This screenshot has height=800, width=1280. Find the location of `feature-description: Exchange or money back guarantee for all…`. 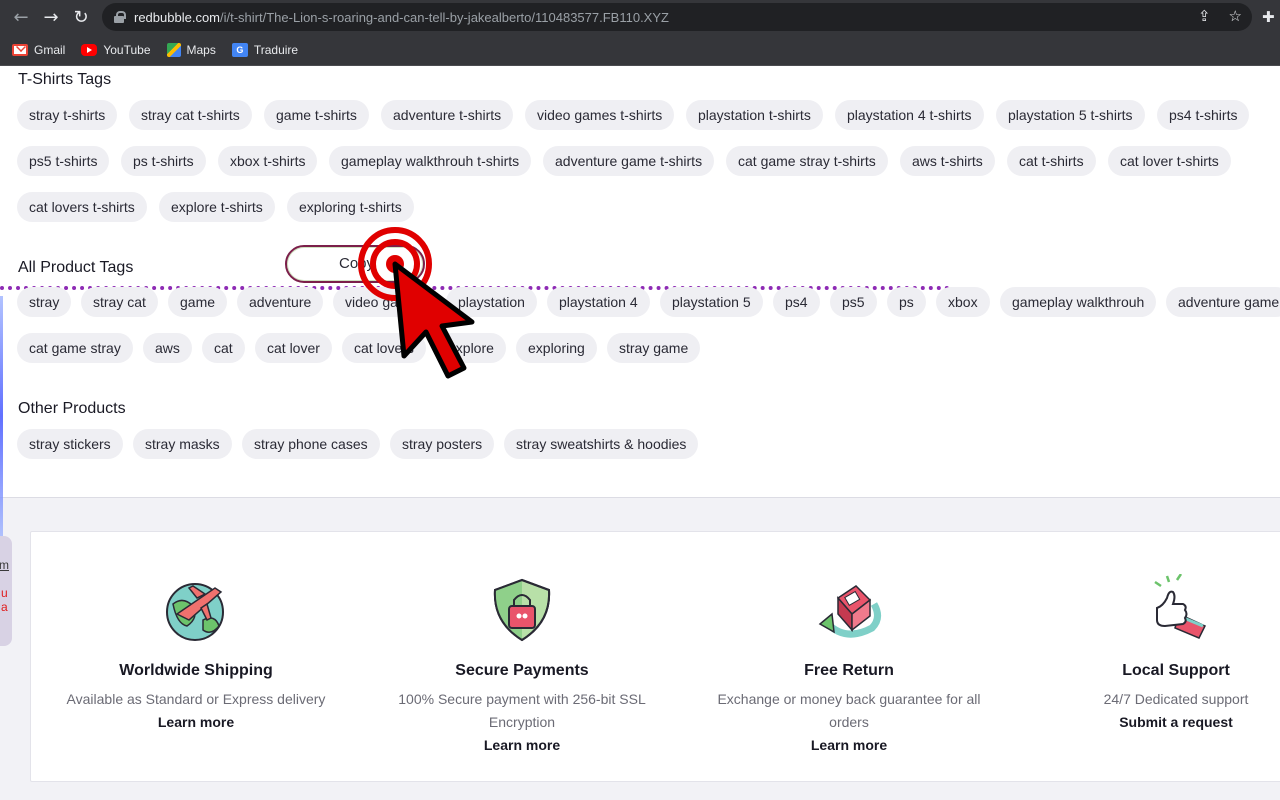

feature-description: Exchange or money back guarantee for all… is located at coordinates (849, 710).